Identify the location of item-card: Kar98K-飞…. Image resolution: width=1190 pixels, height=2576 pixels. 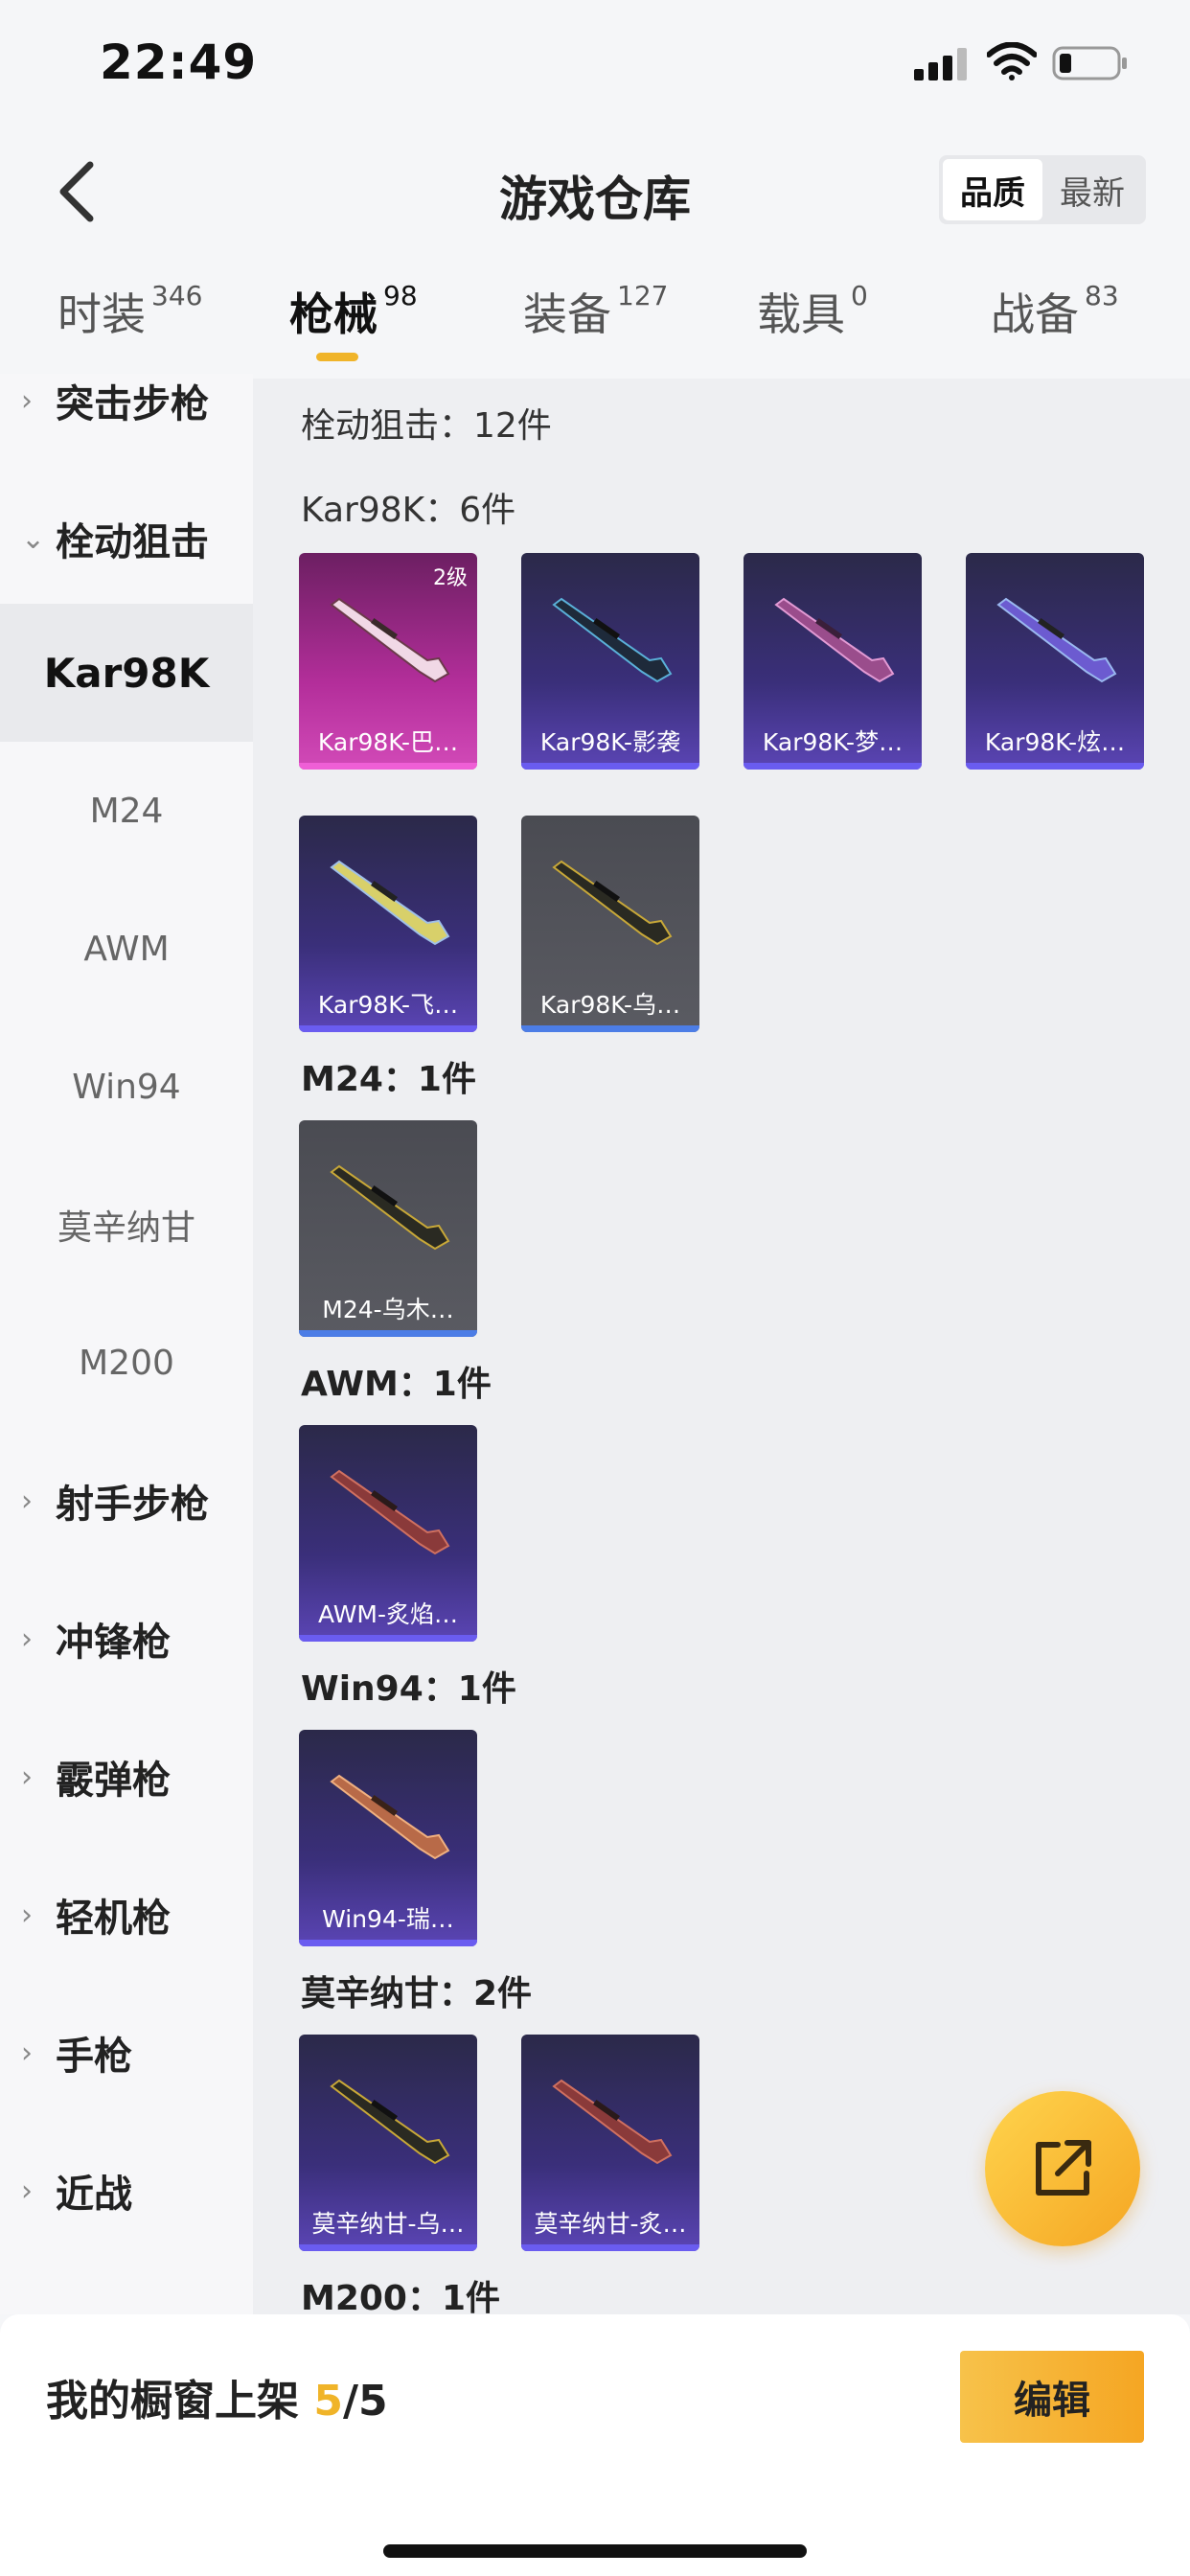
(388, 924).